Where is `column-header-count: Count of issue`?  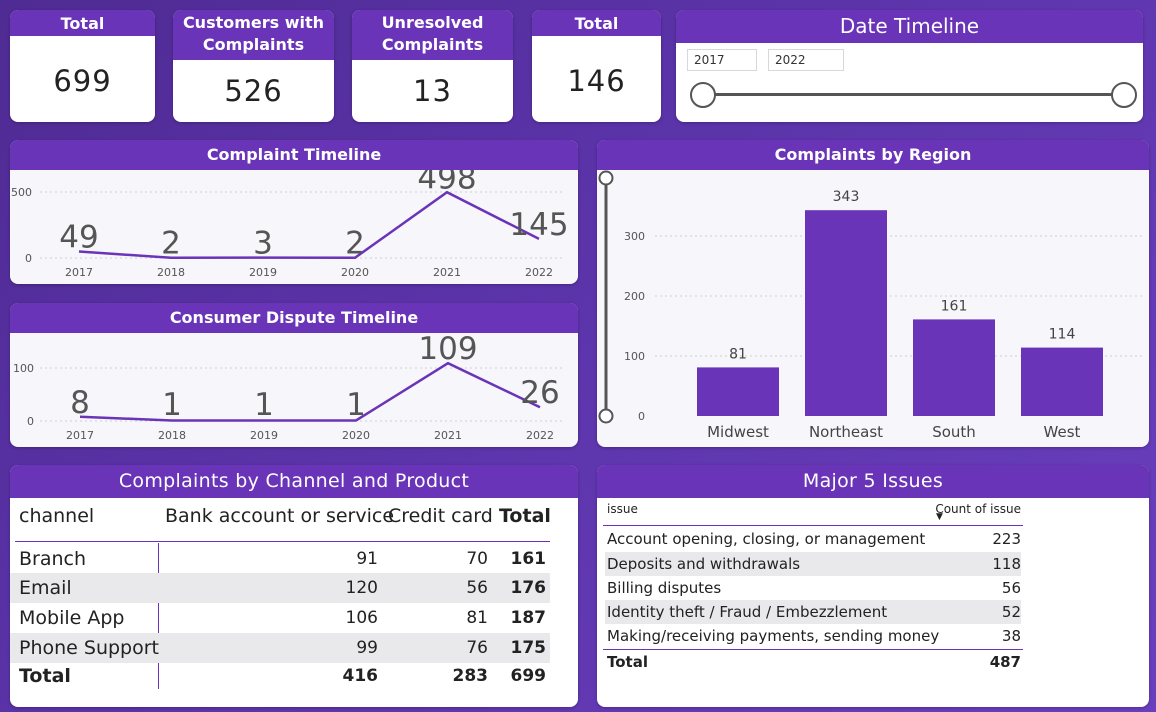 column-header-count: Count of issue is located at coordinates (978, 509).